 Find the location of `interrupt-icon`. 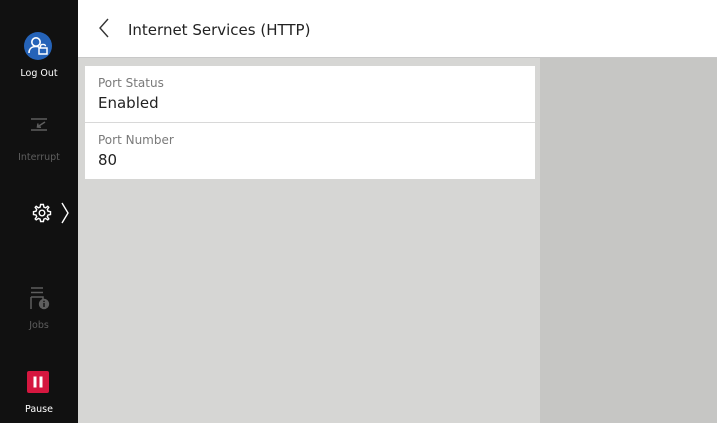

interrupt-icon is located at coordinates (39, 124).